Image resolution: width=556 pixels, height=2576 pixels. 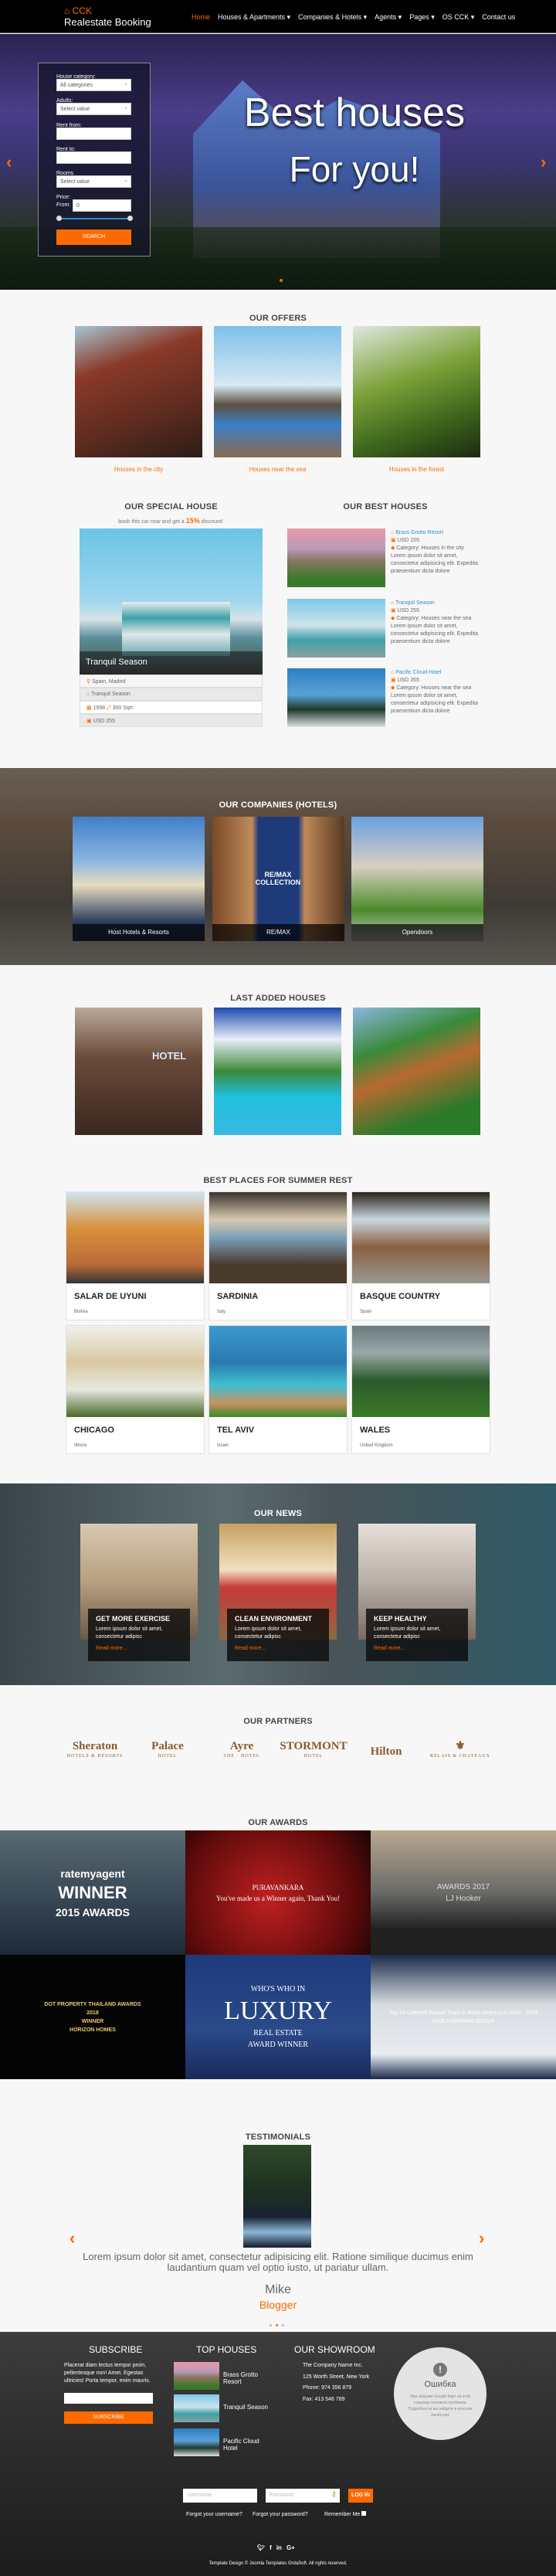 I want to click on nav-item: Agents ▾, so click(x=388, y=17).